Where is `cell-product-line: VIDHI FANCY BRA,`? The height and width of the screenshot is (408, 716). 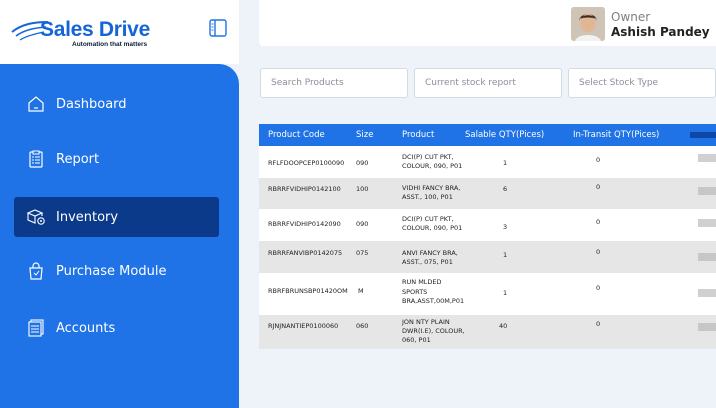 cell-product-line: VIDHI FANCY BRA, is located at coordinates (431, 188).